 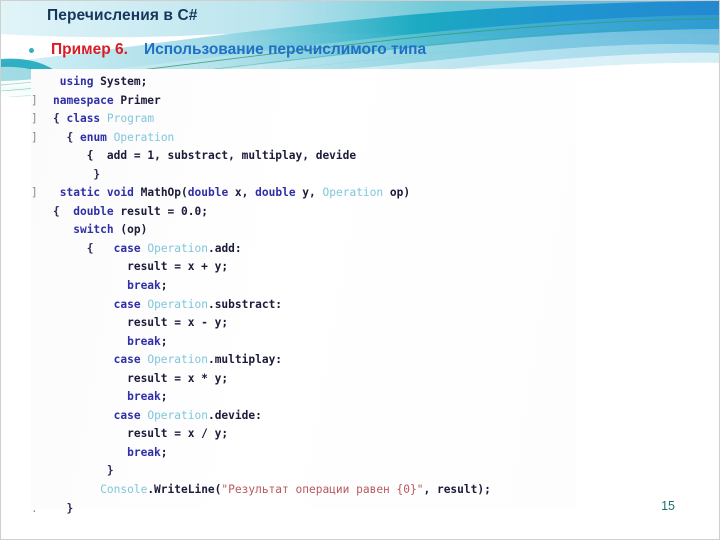 I want to click on code-line: result = x - y;, so click(x=303, y=323).